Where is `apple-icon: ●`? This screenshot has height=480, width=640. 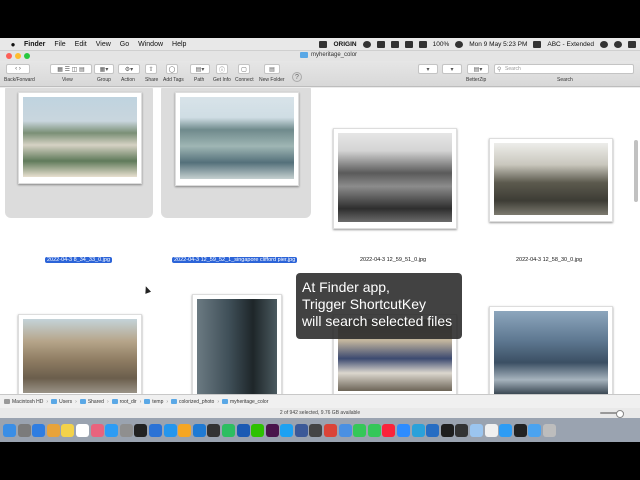
apple-icon: ● is located at coordinates (13, 44).